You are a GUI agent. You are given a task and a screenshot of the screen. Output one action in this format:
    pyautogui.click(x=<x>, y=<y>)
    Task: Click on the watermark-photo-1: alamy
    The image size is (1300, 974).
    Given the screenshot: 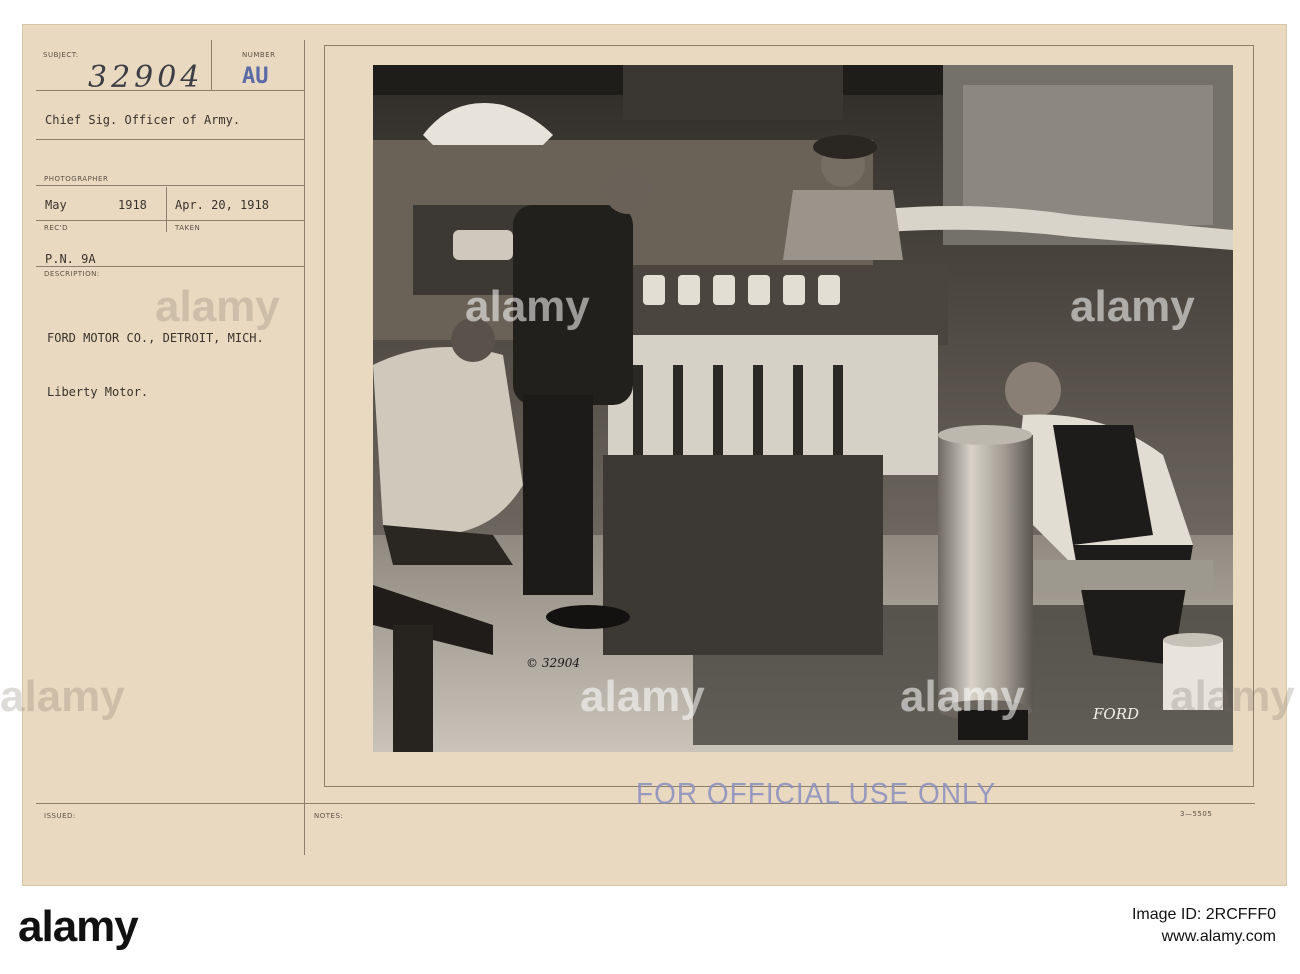 What is the action you would take?
    pyautogui.click(x=527, y=306)
    